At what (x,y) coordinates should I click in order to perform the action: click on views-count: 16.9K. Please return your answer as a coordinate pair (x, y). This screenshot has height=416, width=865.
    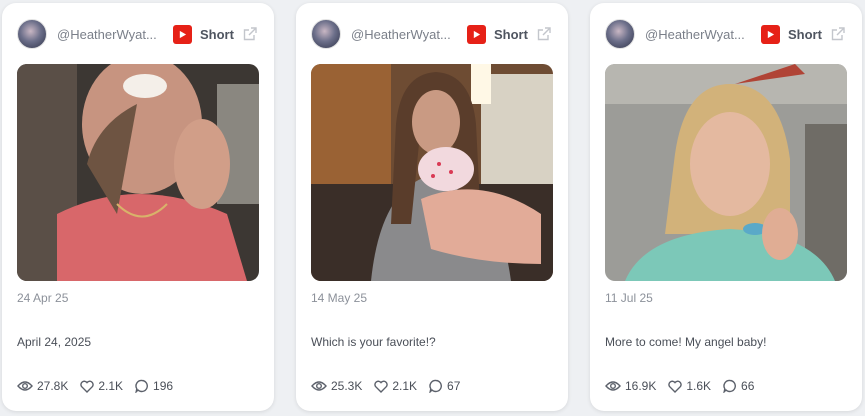
    Looking at the image, I should click on (641, 386).